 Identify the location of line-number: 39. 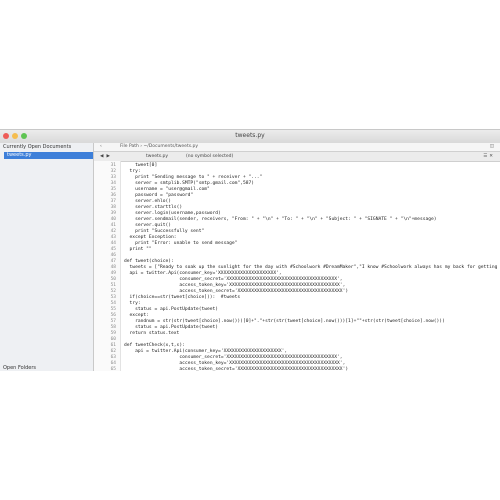
(113, 213).